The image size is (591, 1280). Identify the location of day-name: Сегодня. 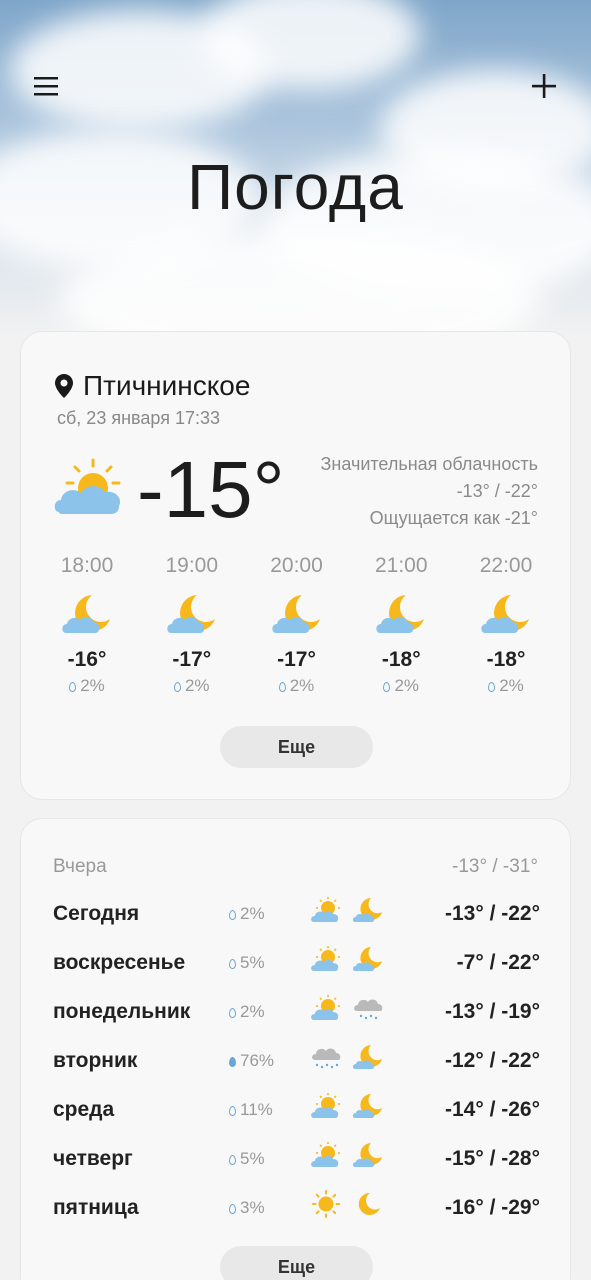
(96, 913).